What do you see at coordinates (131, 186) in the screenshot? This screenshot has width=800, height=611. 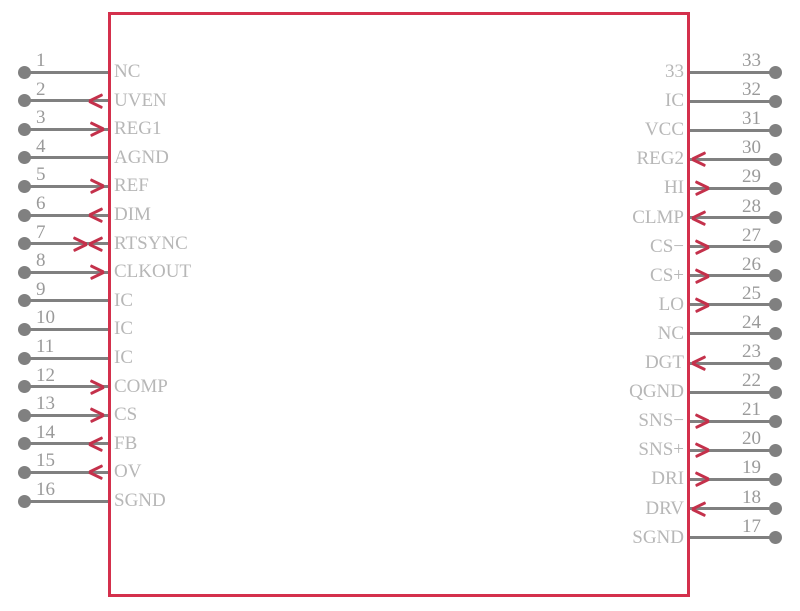 I see `pin-label: REF` at bounding box center [131, 186].